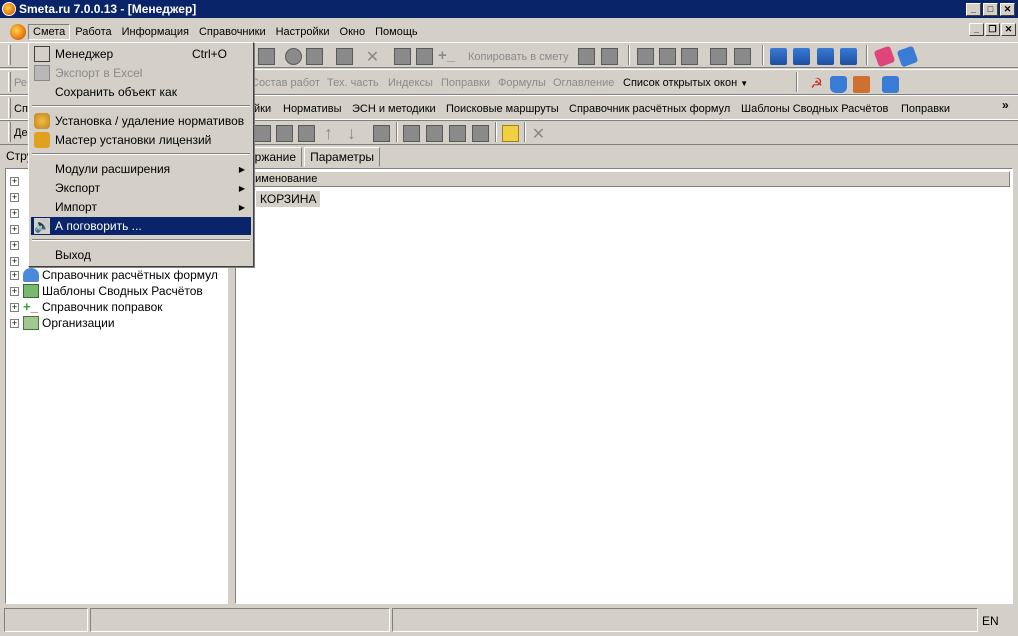 The height and width of the screenshot is (636, 1018). I want to click on book-icon, so click(907, 56).